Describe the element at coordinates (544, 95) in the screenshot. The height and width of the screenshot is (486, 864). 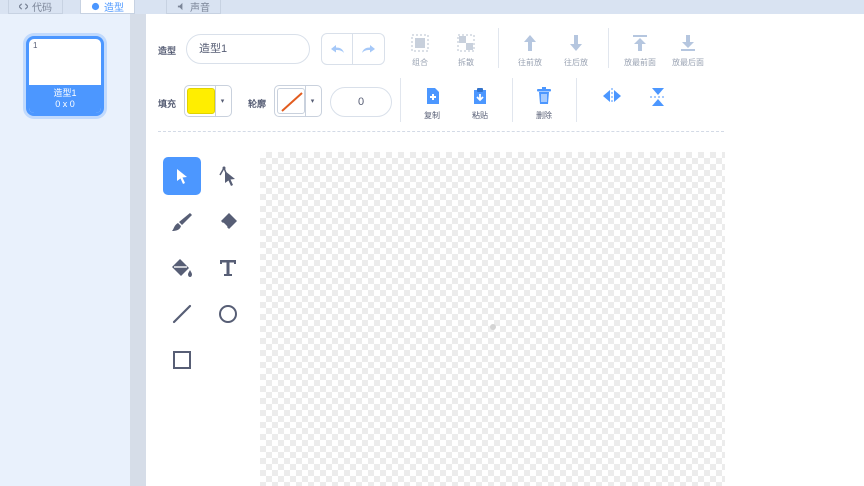
I see `trash-icon` at that location.